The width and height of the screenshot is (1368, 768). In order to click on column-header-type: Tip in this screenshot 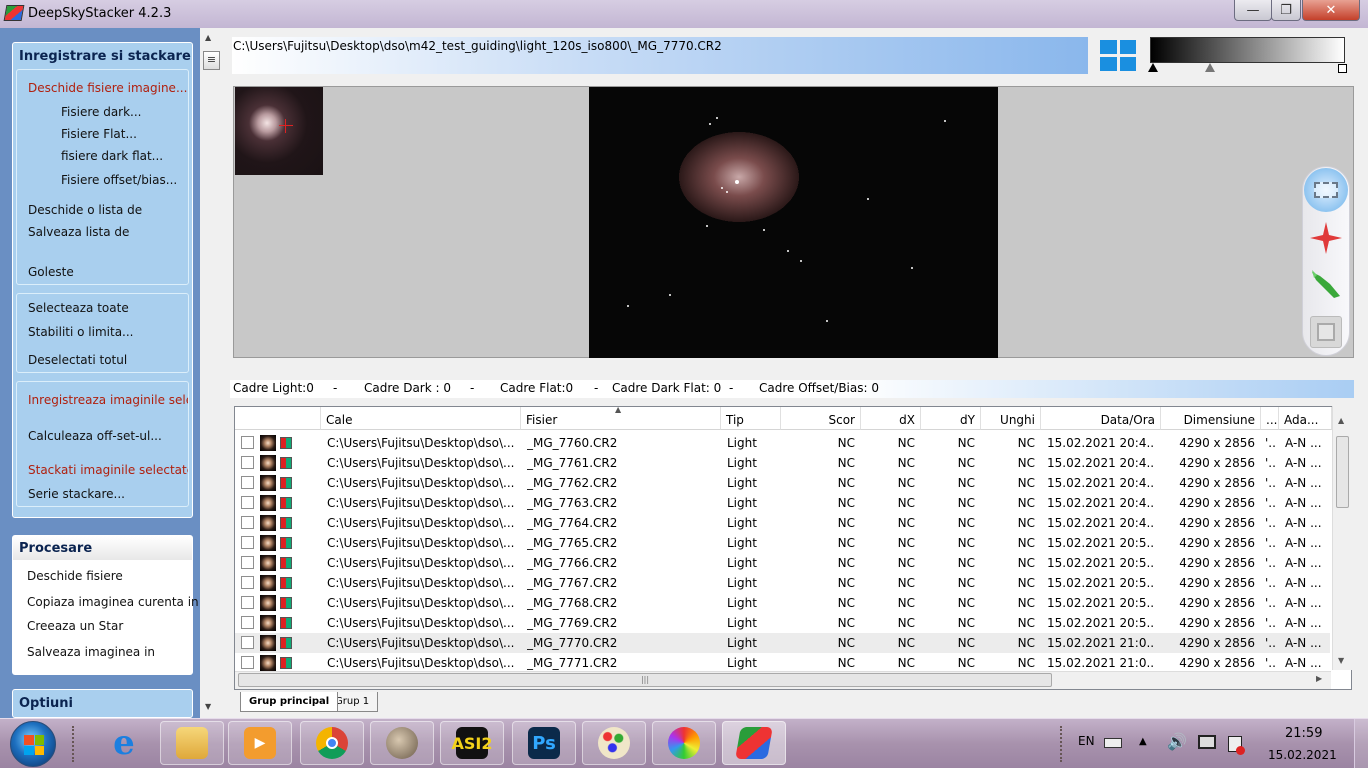, I will do `click(751, 418)`.